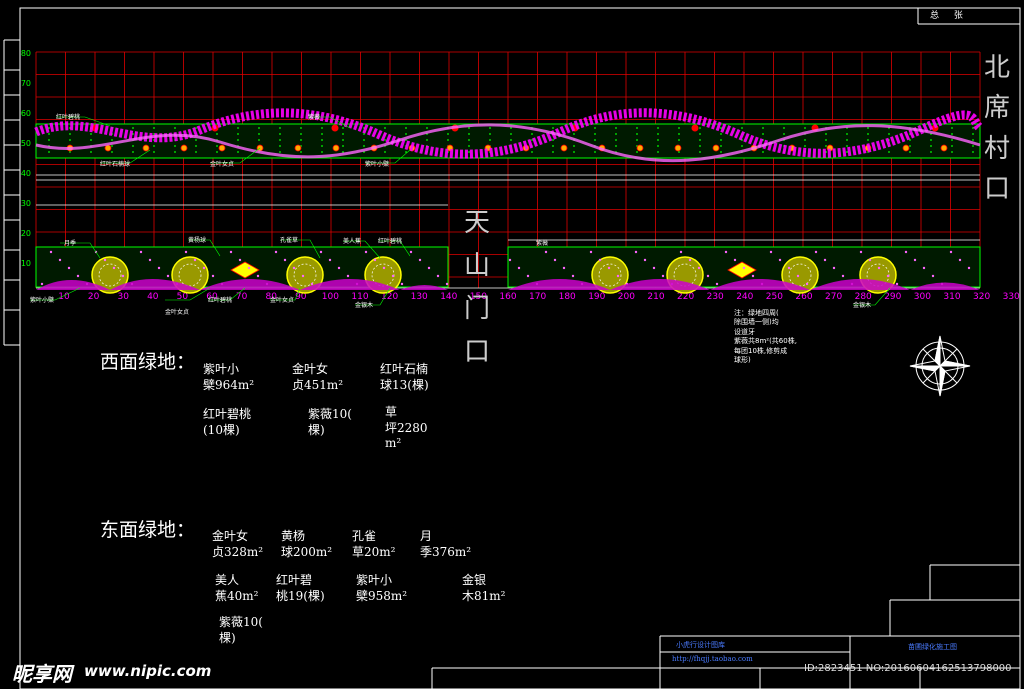 This screenshot has width=1024, height=689. Describe the element at coordinates (238, 544) in the screenshot. I see `east-item: 金叶女 贞328m²` at that location.